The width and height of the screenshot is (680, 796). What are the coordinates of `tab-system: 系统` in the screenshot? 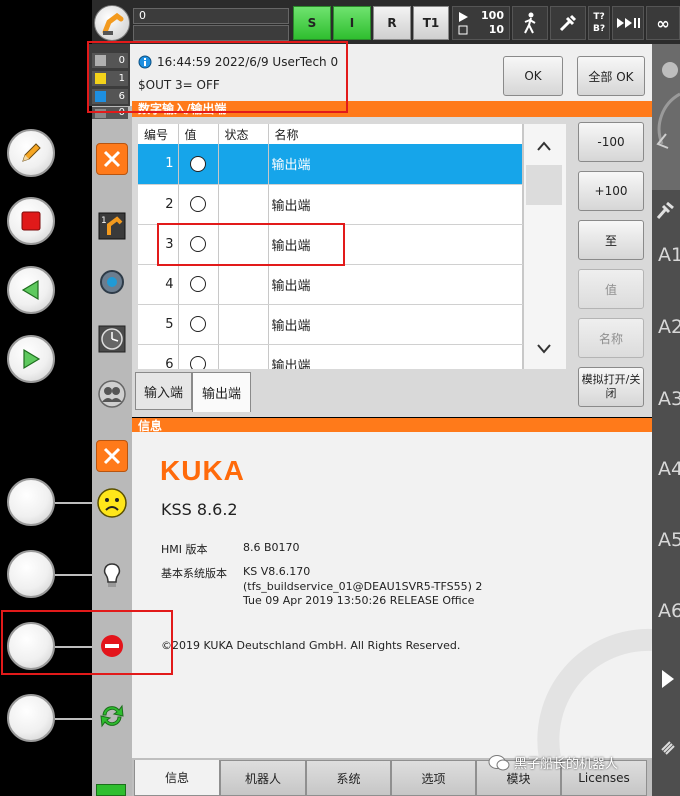 It's located at (348, 778).